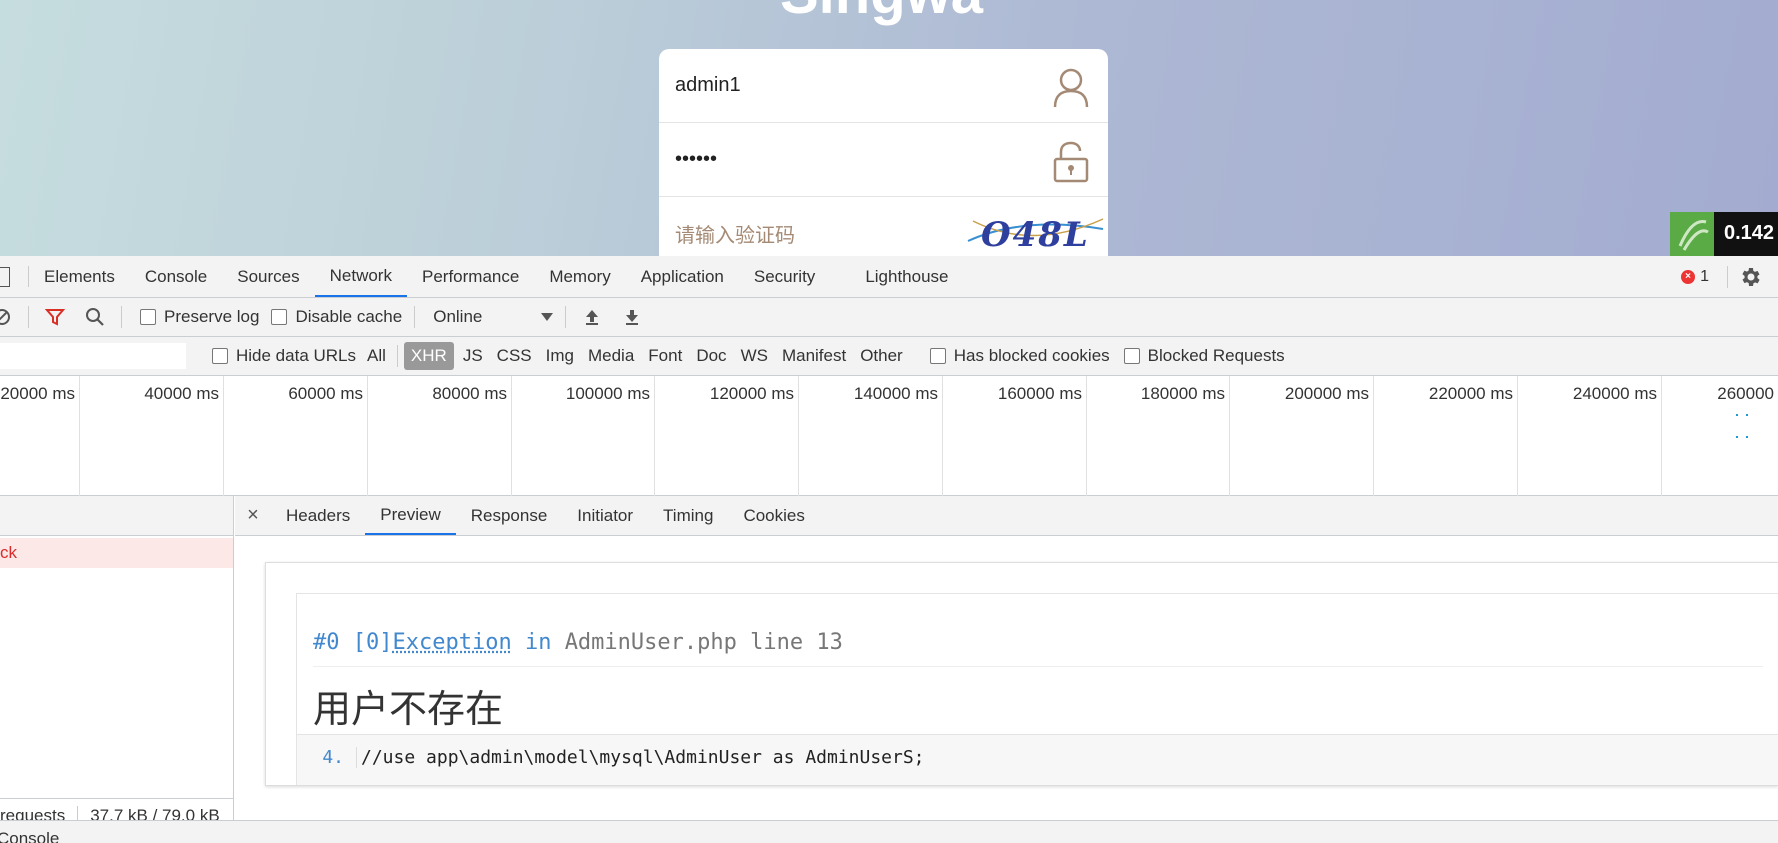 The width and height of the screenshot is (1778, 843). Describe the element at coordinates (176, 276) in the screenshot. I see `tab-console: Console` at that location.